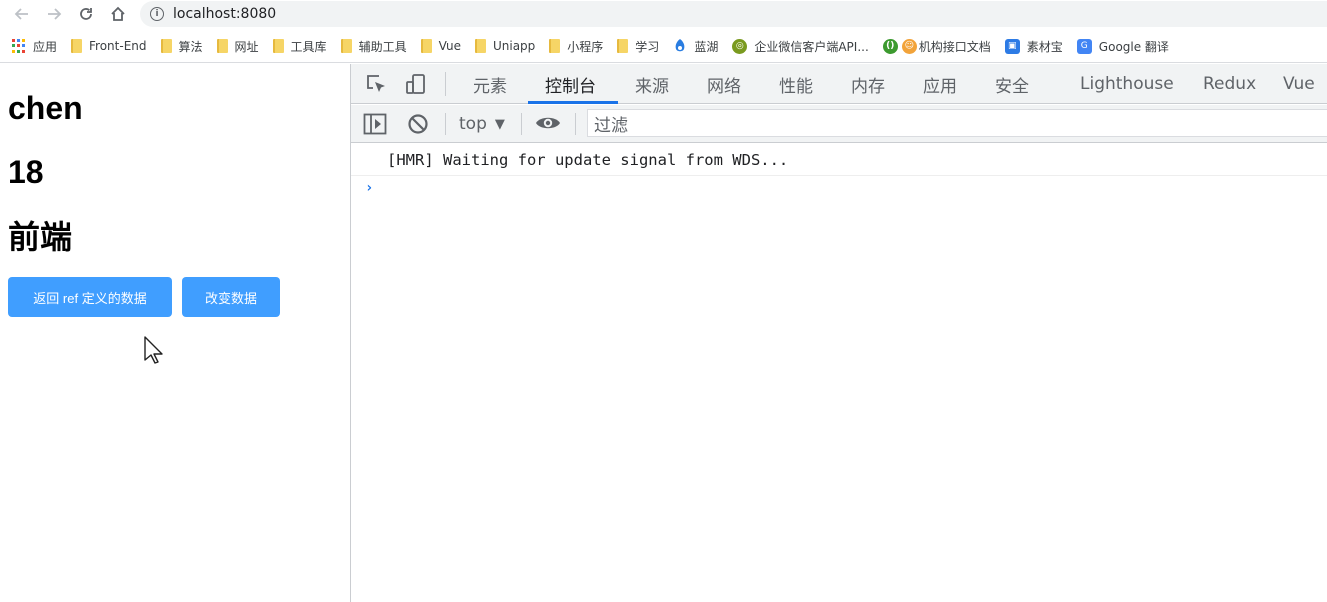  Describe the element at coordinates (45, 46) in the screenshot. I see `bookmark-label: 应用` at that location.